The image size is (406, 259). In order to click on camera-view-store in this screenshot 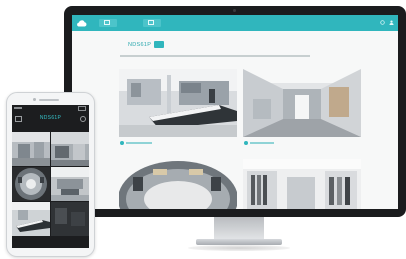, I will do `click(302, 184)`.